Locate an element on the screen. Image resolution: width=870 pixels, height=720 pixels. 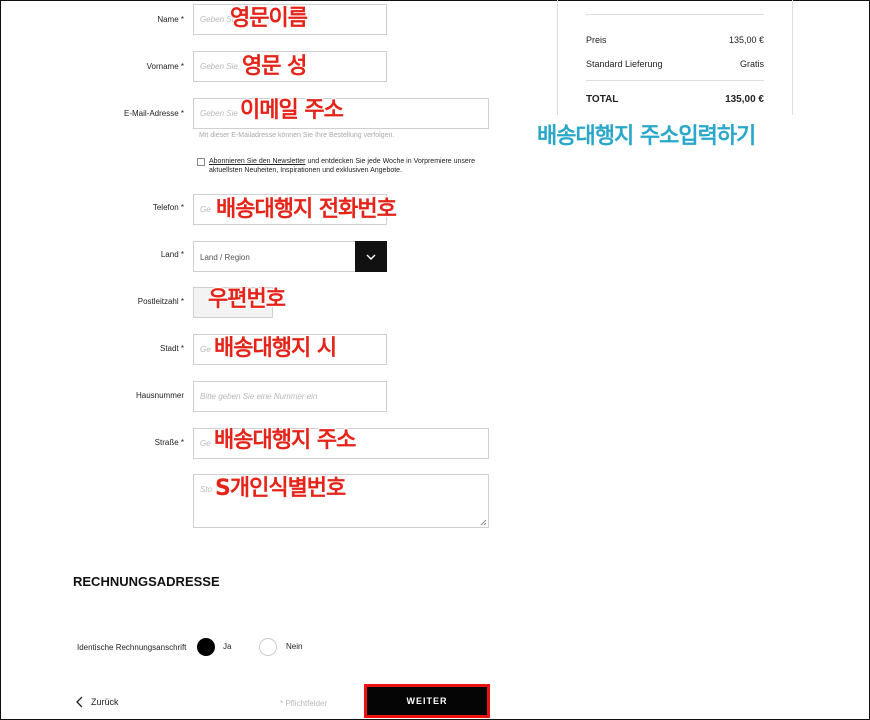
lieferung-label: Standard Lieferung is located at coordinates (624, 64).